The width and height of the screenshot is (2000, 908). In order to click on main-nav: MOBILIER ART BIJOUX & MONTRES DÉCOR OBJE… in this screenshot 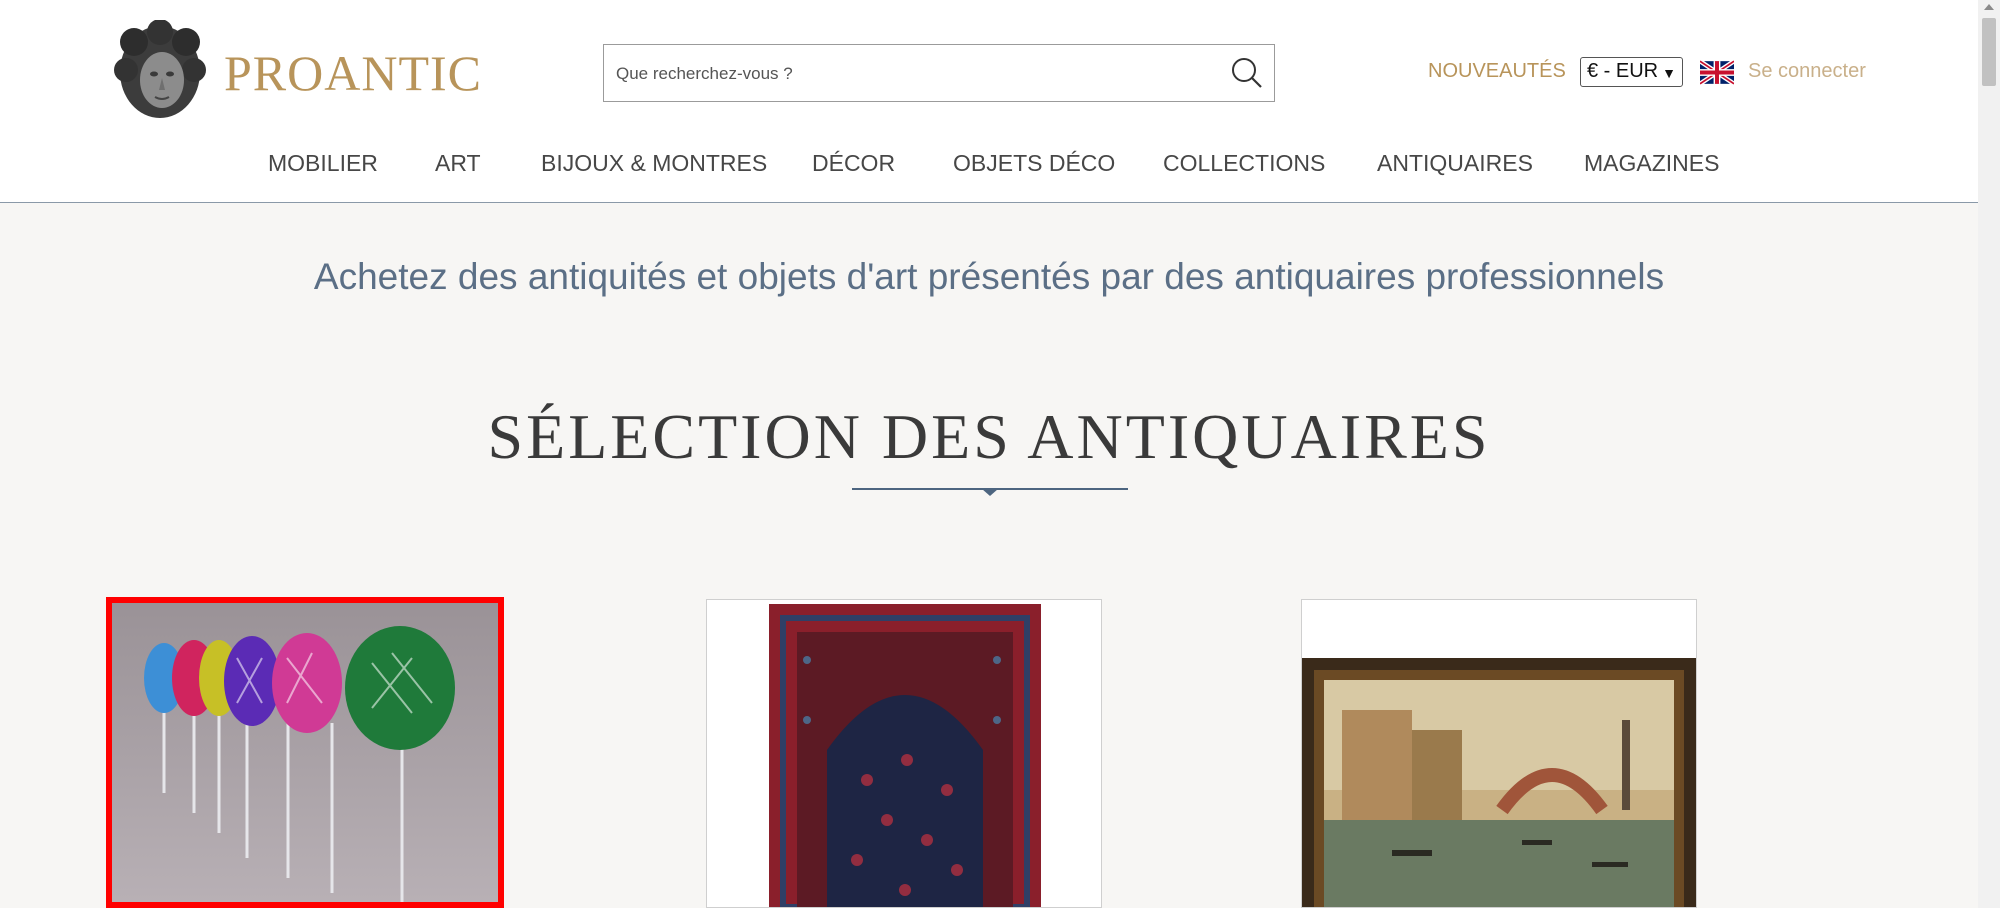, I will do `click(989, 165)`.